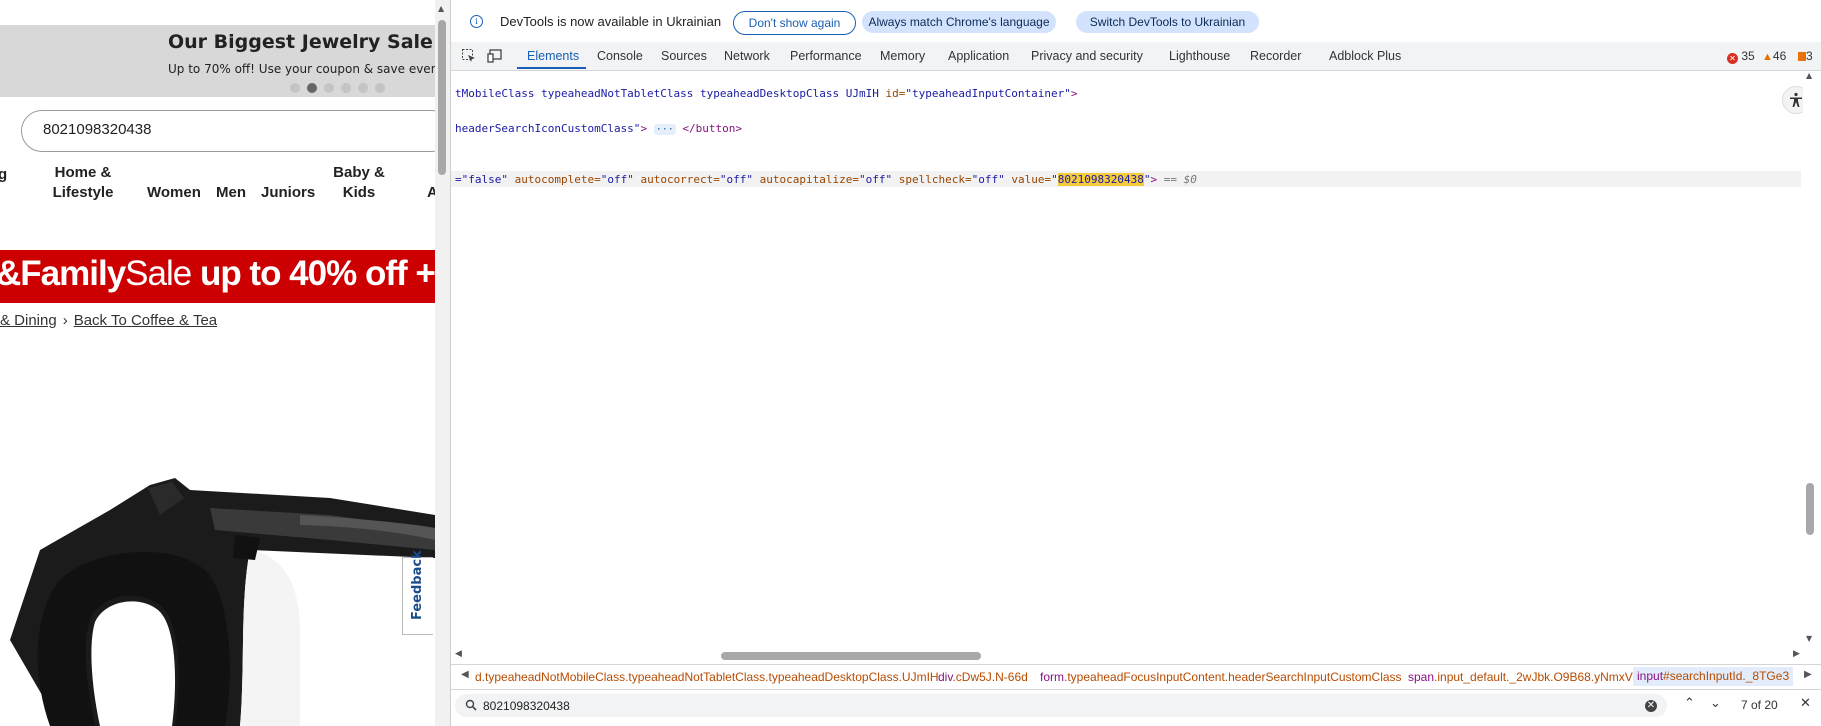 This screenshot has width=1821, height=726. I want to click on nav-item-partial-right: A, so click(431, 193).